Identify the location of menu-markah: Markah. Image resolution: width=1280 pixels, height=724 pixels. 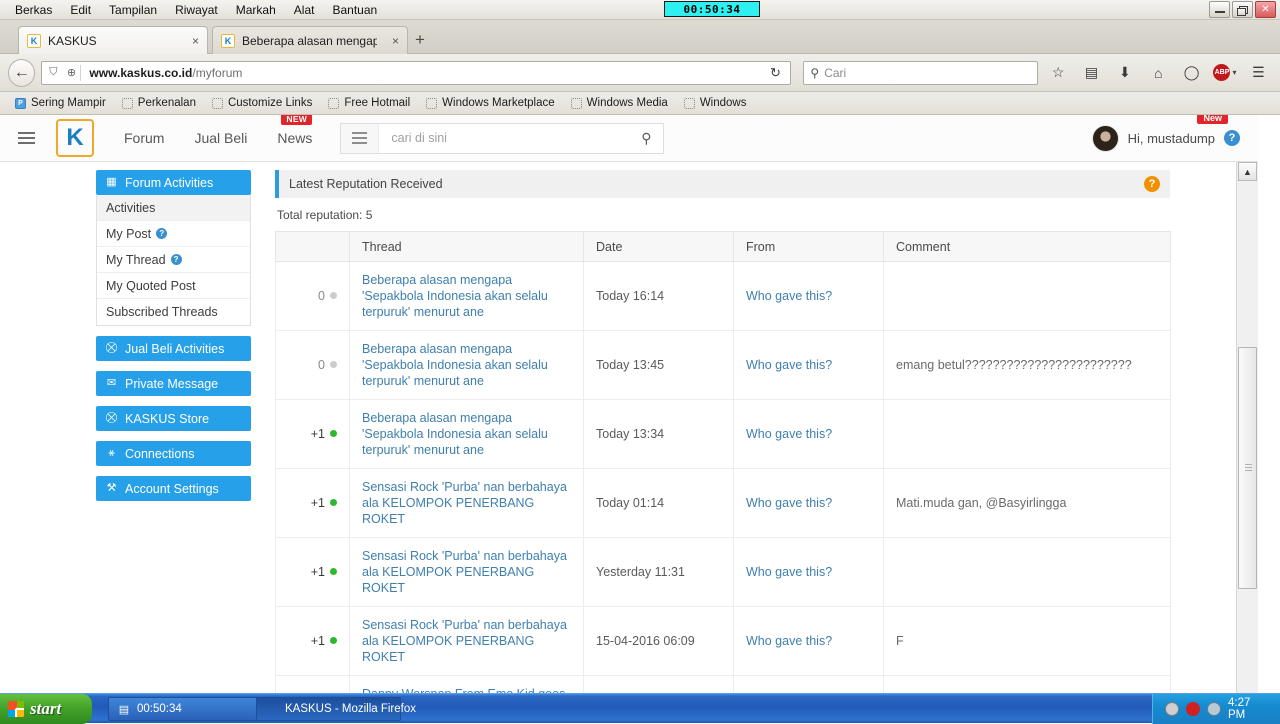
(256, 10).